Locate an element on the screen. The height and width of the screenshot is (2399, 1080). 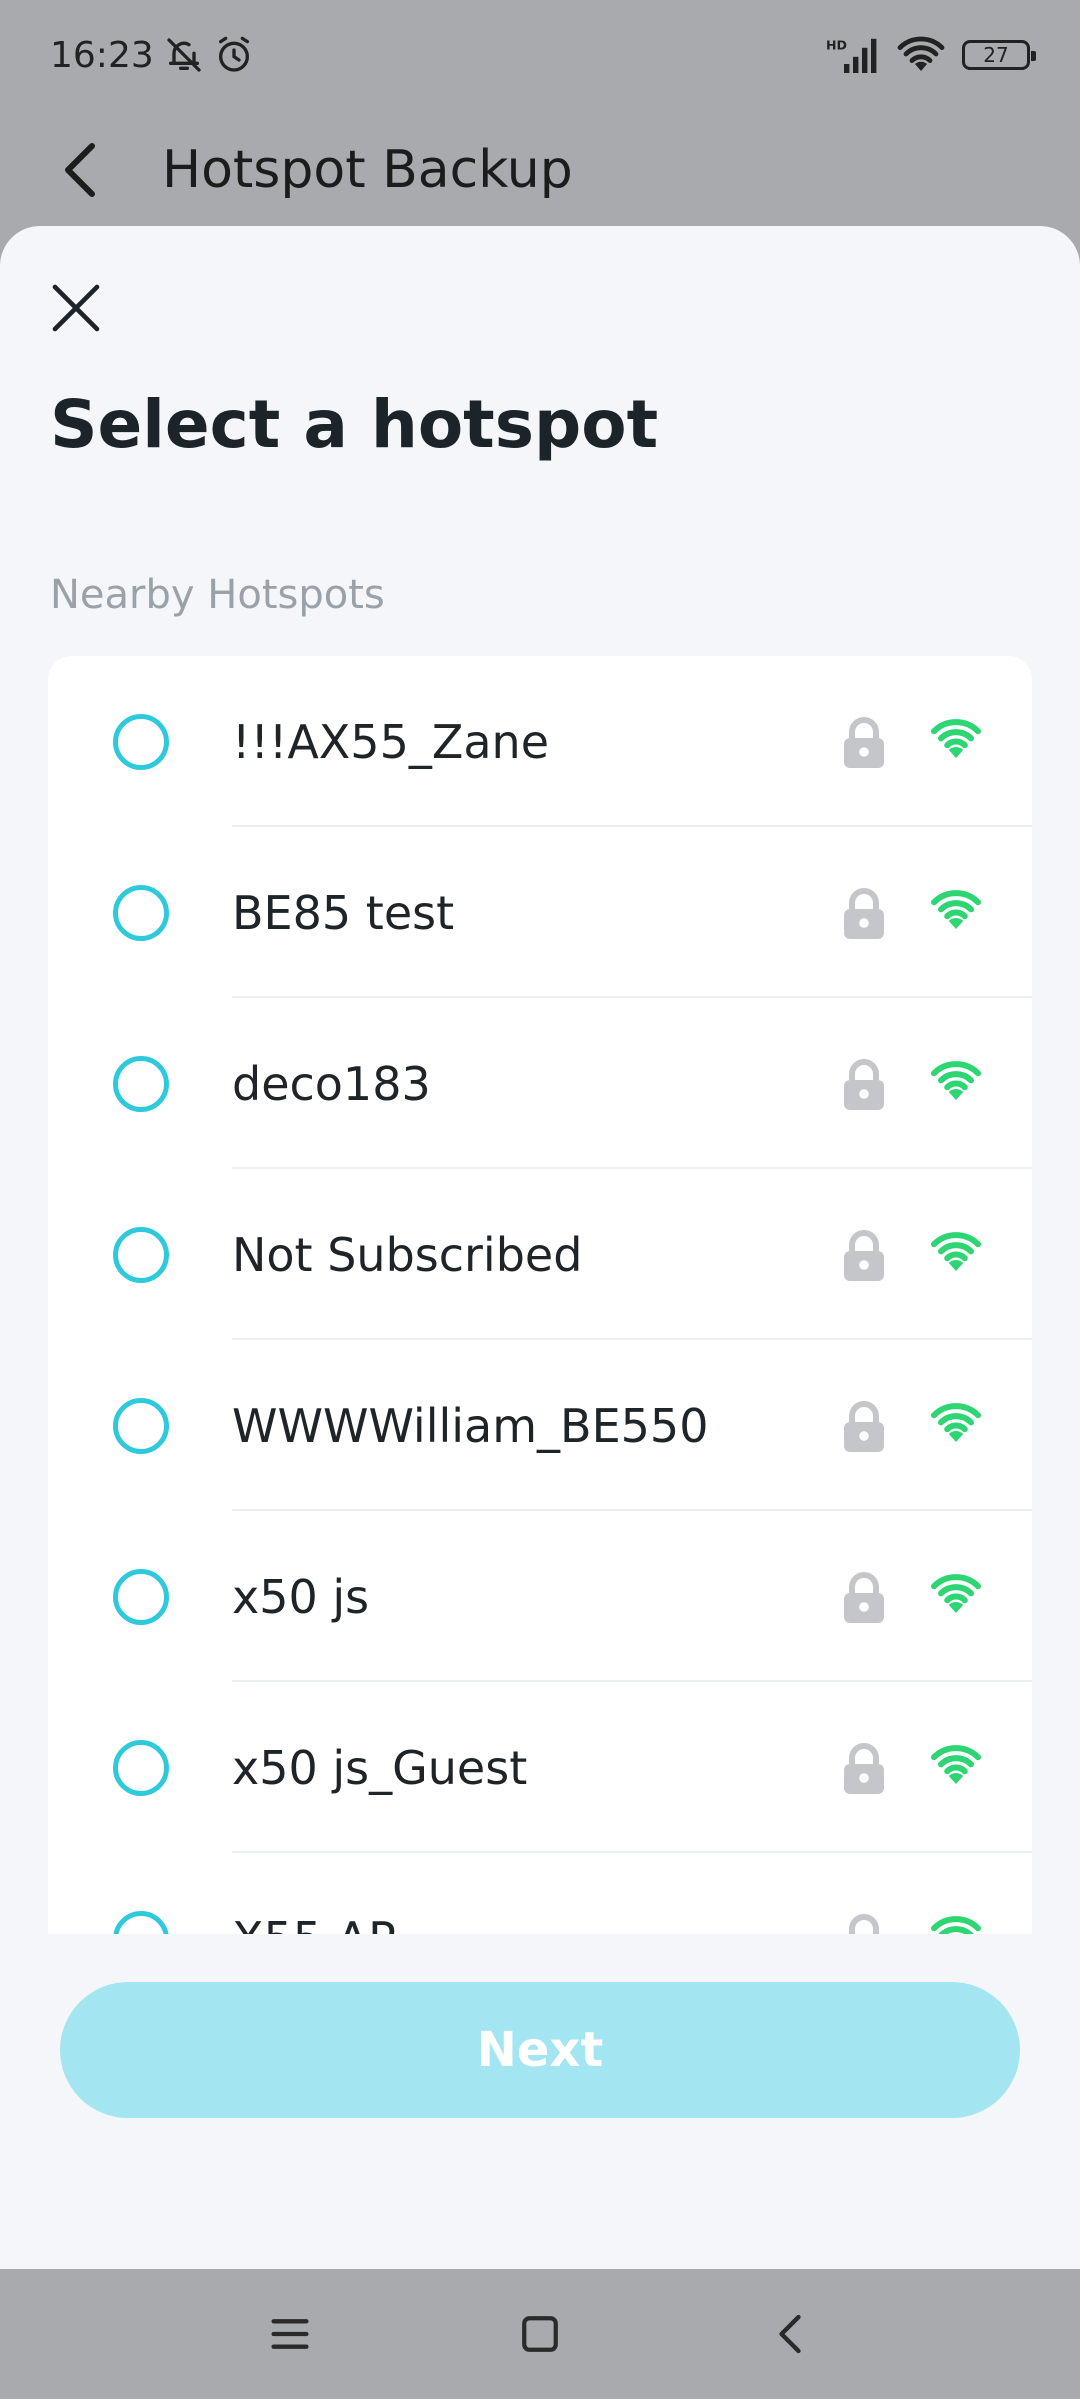
hotspot-name: BE85 test is located at coordinates (343, 912).